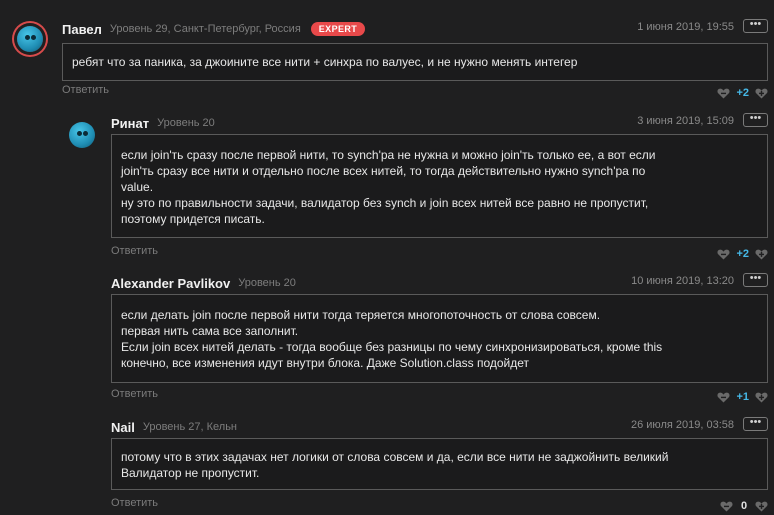 This screenshot has width=774, height=515. I want to click on comment-line: Валидатор не пропустит., so click(190, 473).